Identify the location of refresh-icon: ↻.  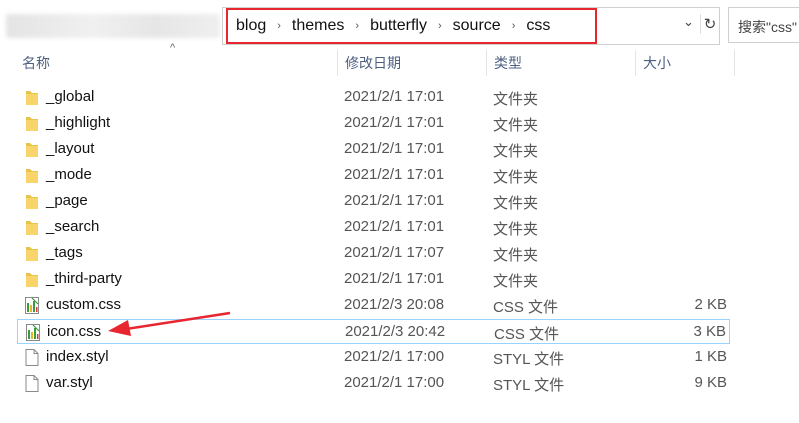
(709, 24).